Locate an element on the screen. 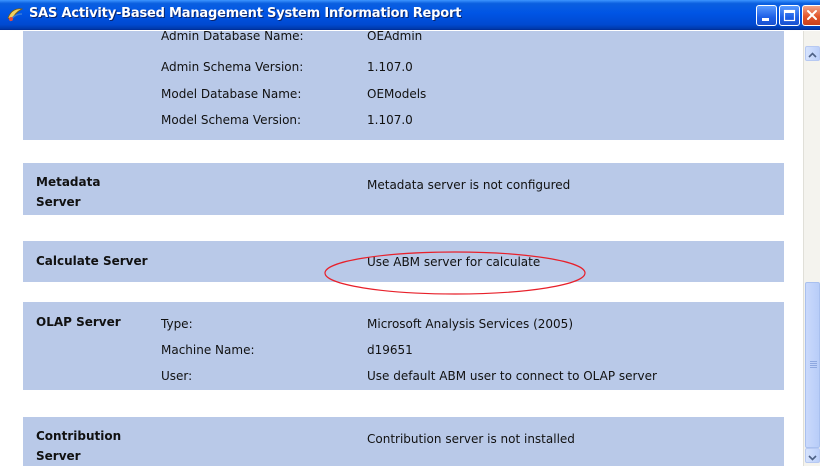  model-database-name-label: Model Database Name: is located at coordinates (231, 94).